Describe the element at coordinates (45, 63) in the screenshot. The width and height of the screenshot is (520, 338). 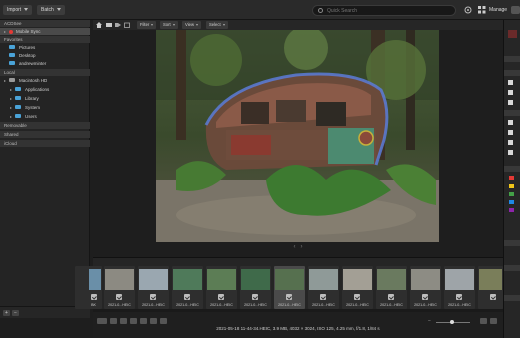
I see `sidebar-item-andrewminter: andrewminter` at that location.